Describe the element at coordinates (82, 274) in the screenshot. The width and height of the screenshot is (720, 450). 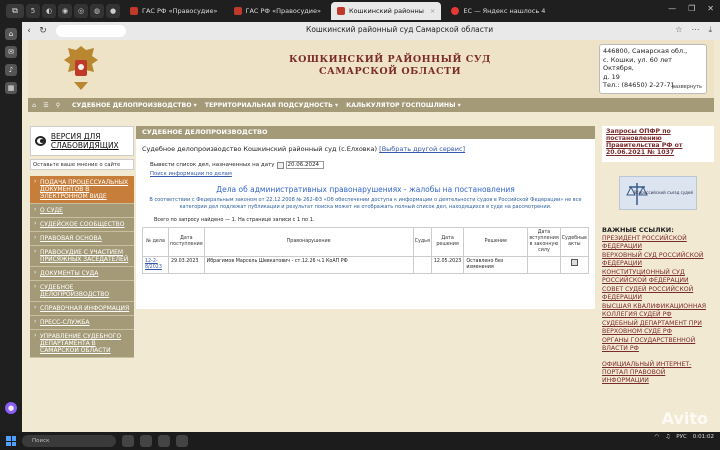
I see `nav-court-documents: ДОКУМЕНТЫ СУДА` at that location.